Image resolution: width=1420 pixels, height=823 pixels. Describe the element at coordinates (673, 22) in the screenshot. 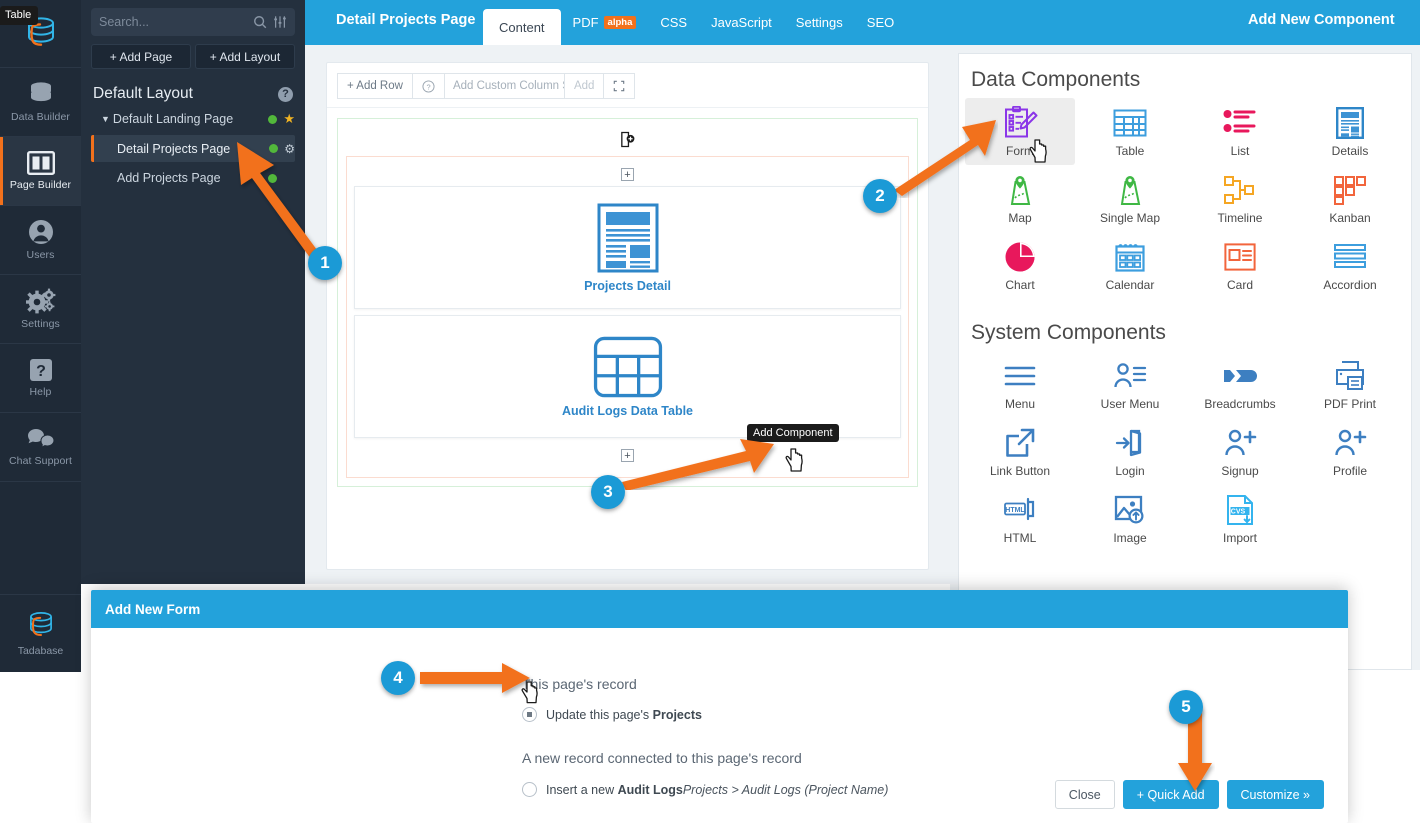

I see `tab-css: CSS` at that location.